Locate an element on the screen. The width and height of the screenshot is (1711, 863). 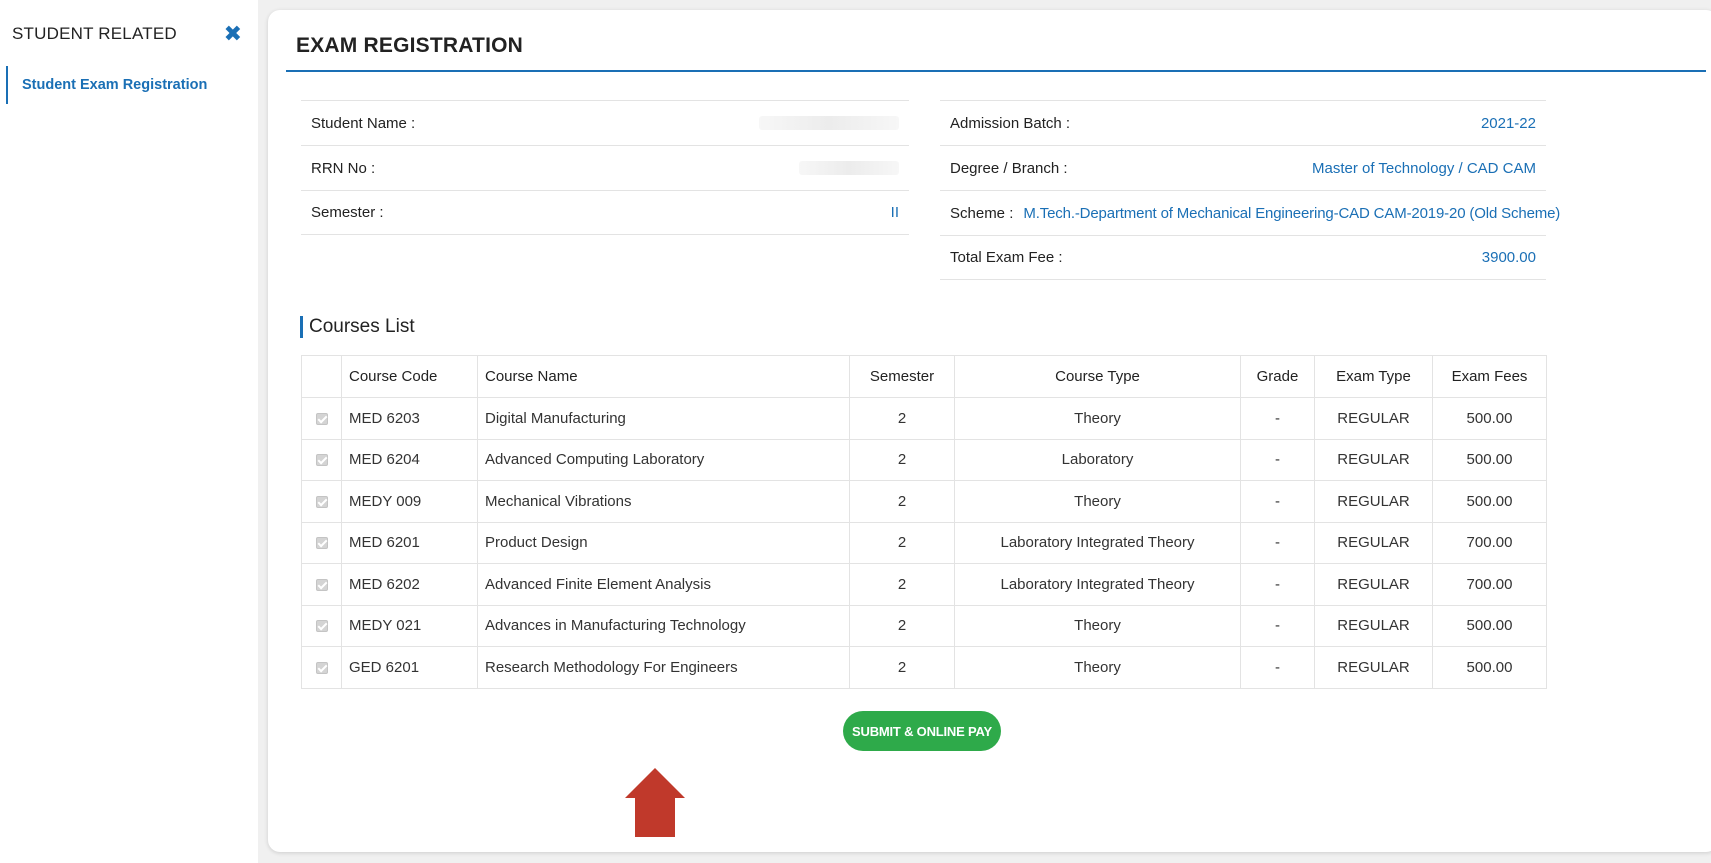
info-label: Total Exam Fee : is located at coordinates (1006, 257).